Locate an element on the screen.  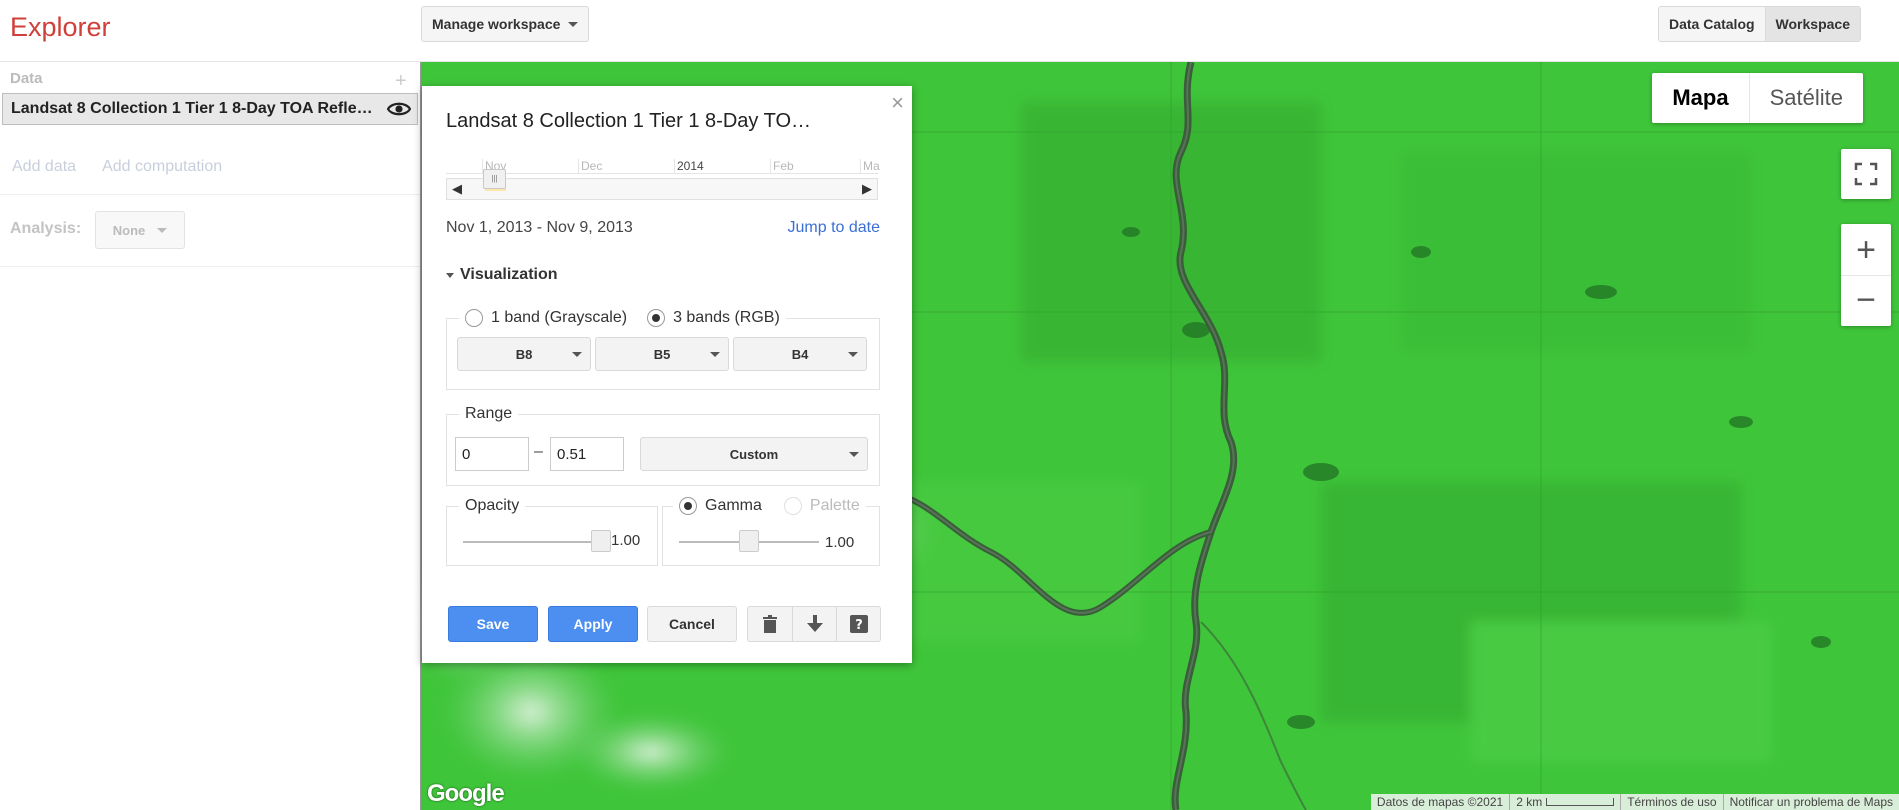
range-preset-value: Custom is located at coordinates (754, 454).